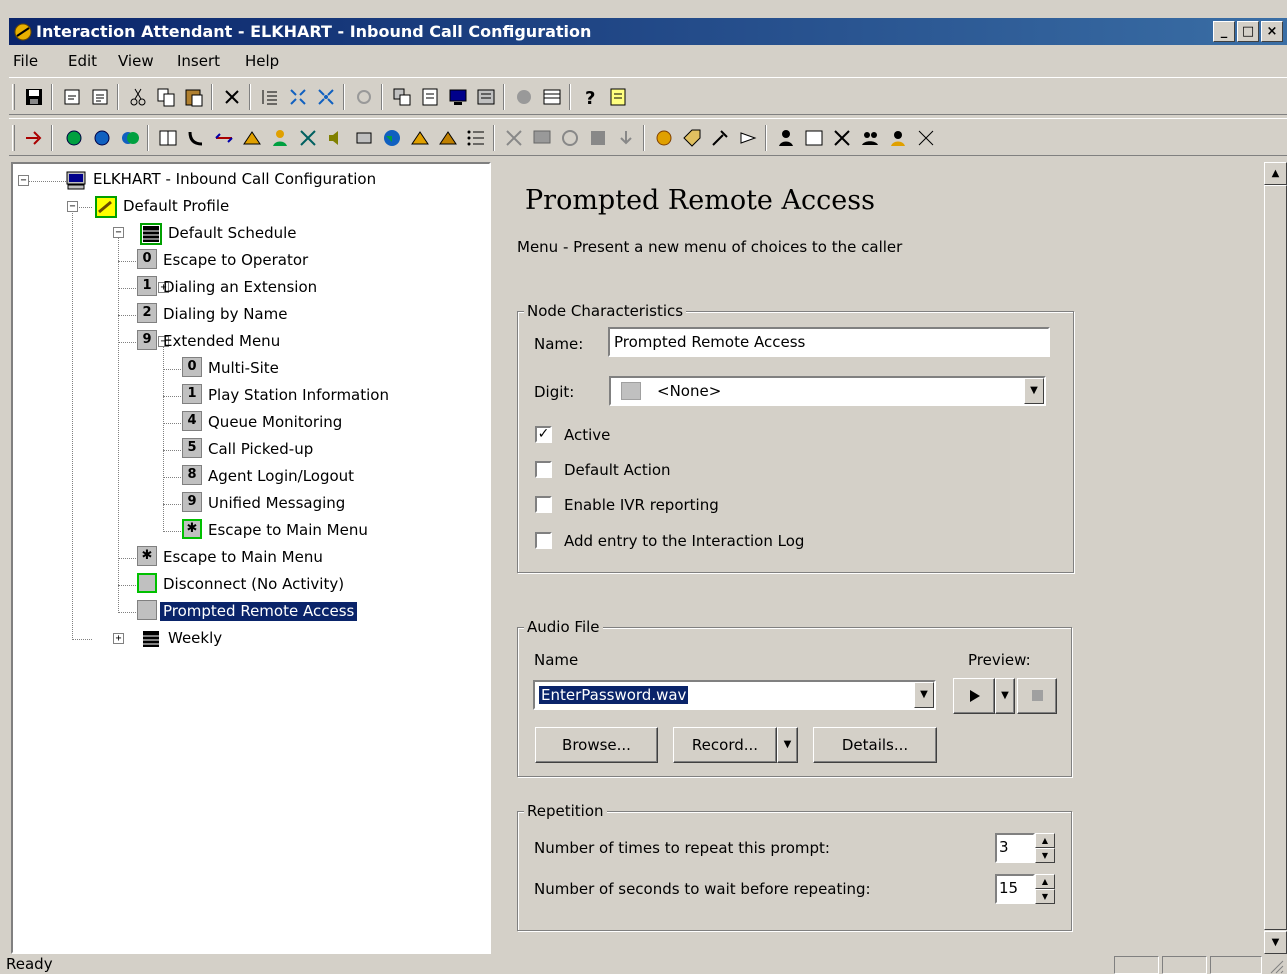 The width and height of the screenshot is (1287, 974). Describe the element at coordinates (524, 97) in the screenshot. I see `audio-icon` at that location.